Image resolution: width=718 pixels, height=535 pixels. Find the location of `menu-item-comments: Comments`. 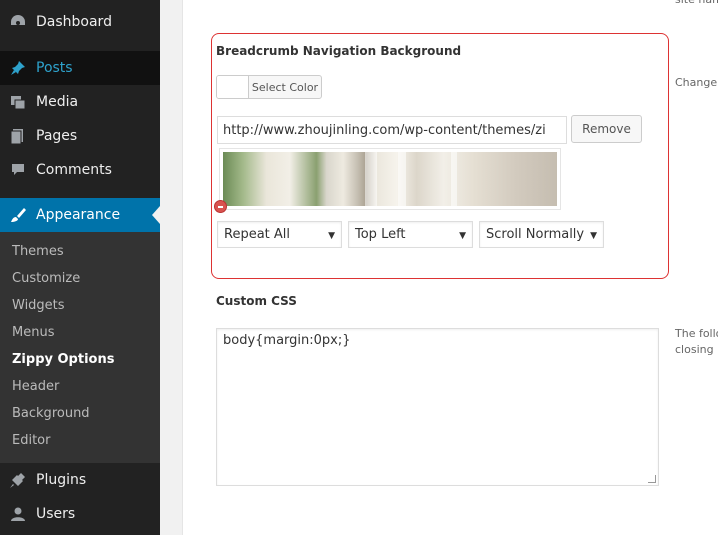

menu-item-comments: Comments is located at coordinates (80, 170).